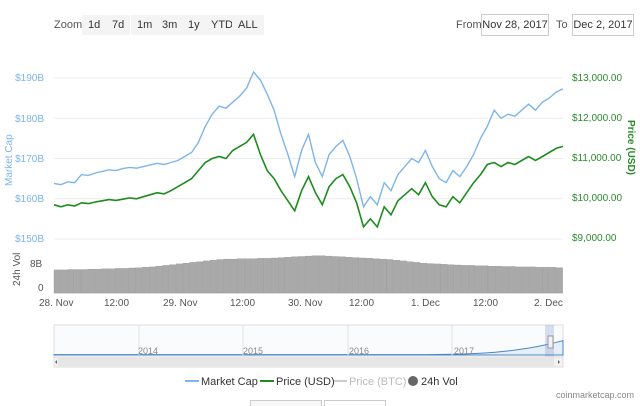 The width and height of the screenshot is (640, 406). What do you see at coordinates (308, 341) in the screenshot?
I see `navigator-background` at bounding box center [308, 341].